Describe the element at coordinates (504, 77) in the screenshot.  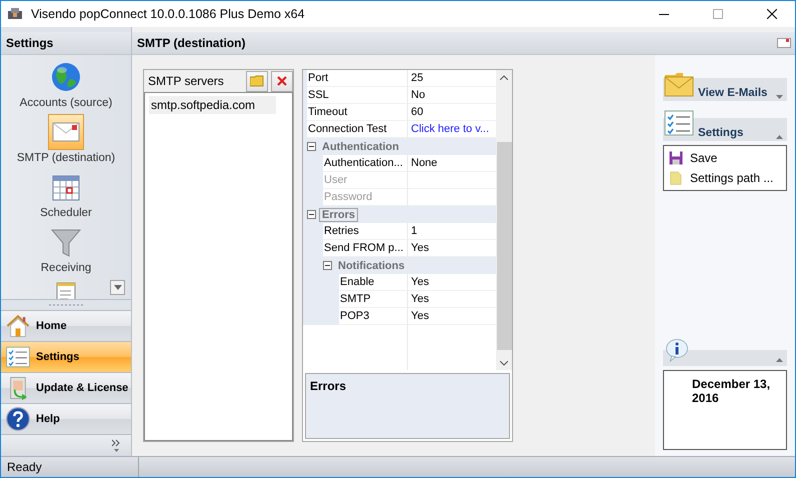
I see `scroll-up-icon` at that location.